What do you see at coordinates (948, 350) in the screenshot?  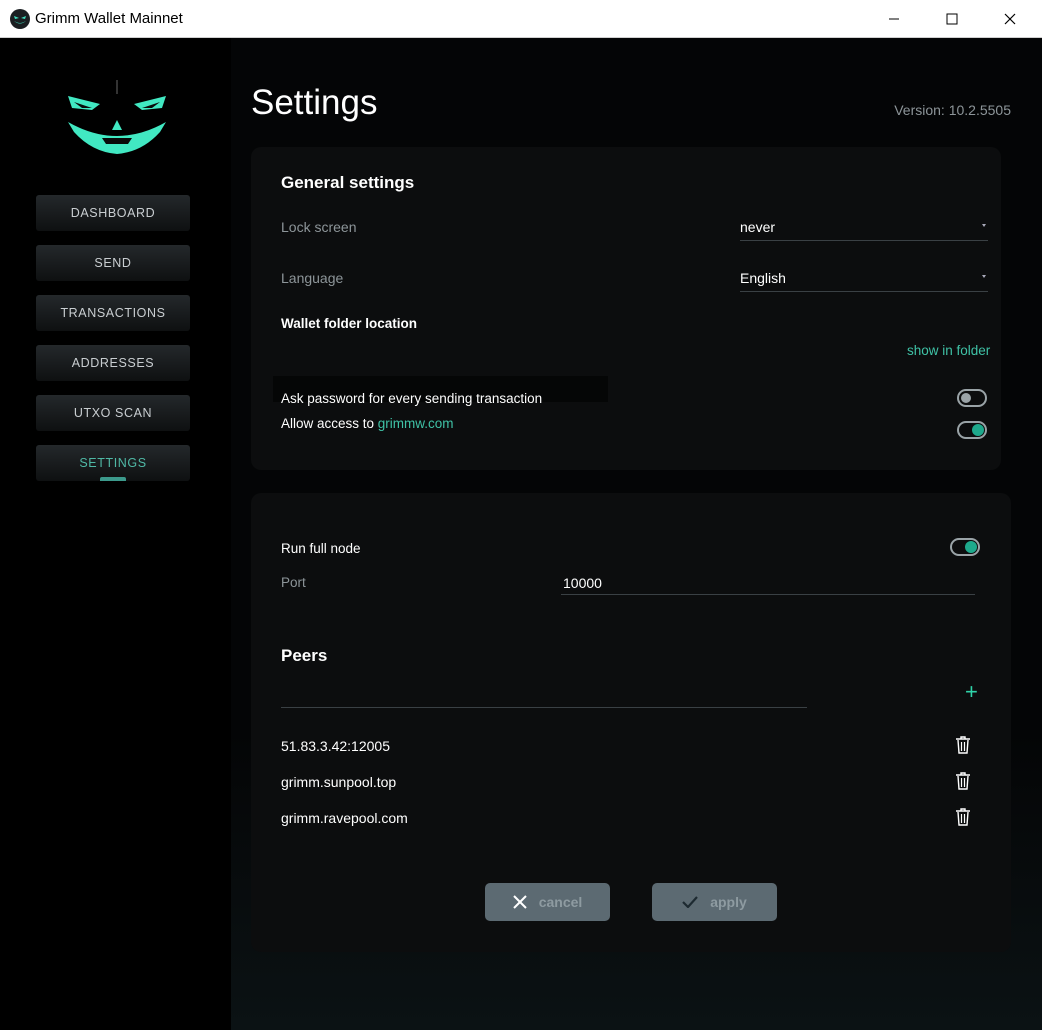 I see `show-in-folder-link: show in folder` at bounding box center [948, 350].